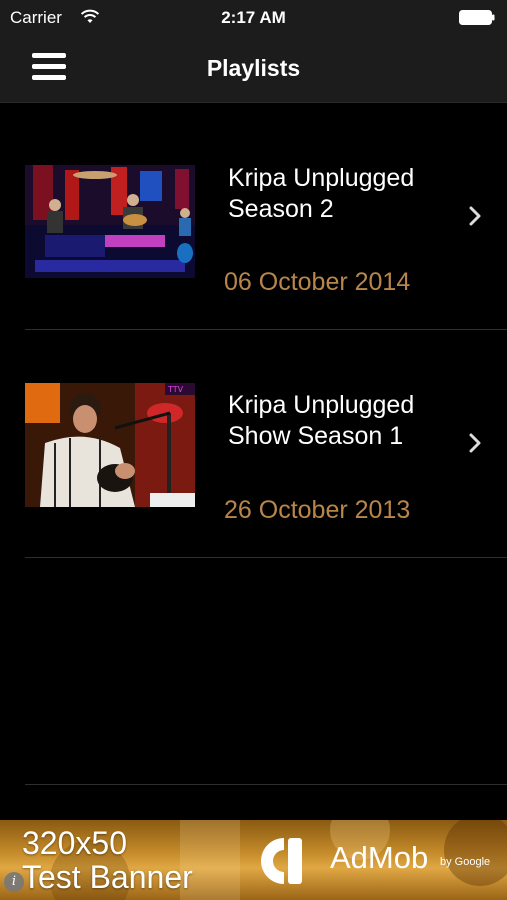  What do you see at coordinates (317, 510) in the screenshot?
I see `playlist-date: 26 October 2013` at bounding box center [317, 510].